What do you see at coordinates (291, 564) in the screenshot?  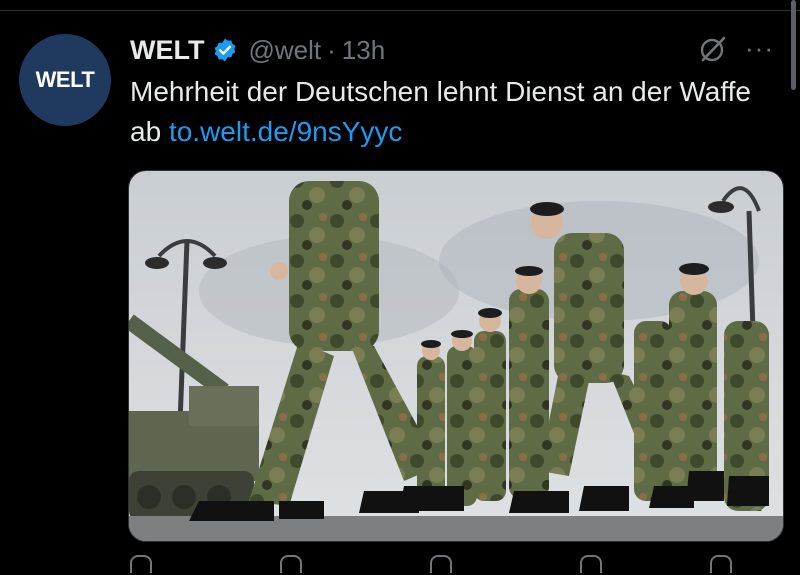 I see `retweet-icon` at bounding box center [291, 564].